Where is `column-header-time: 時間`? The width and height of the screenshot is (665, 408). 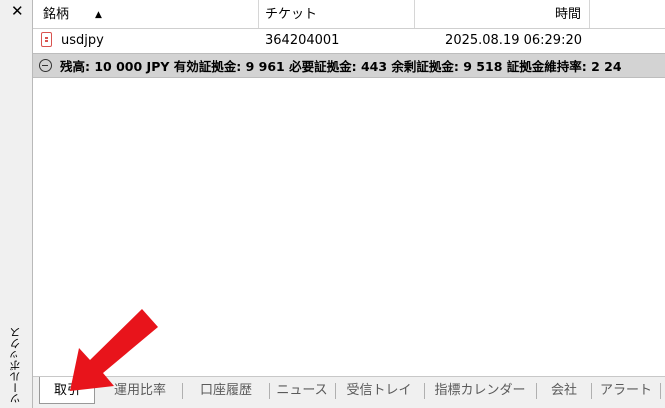
column-header-time: 時間 is located at coordinates (502, 14).